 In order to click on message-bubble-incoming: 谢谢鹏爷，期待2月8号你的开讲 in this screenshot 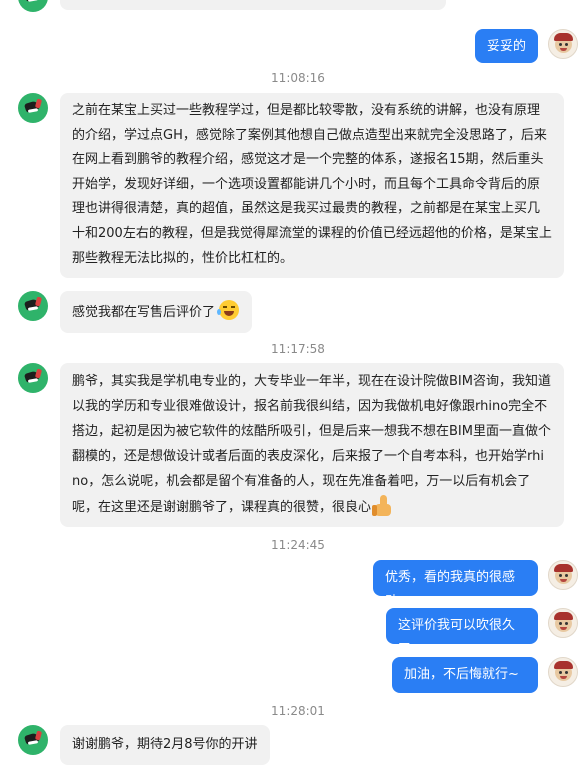, I will do `click(165, 745)`.